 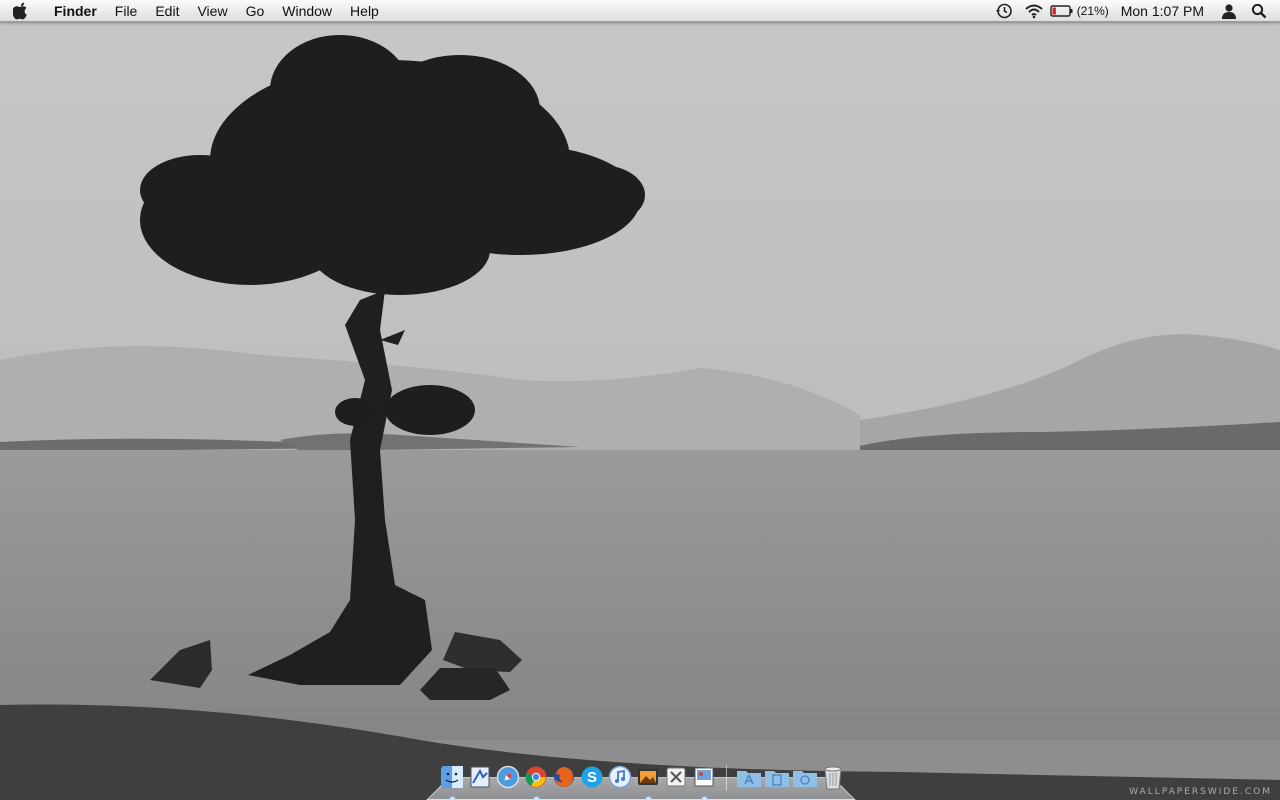 I want to click on battery-percentage: (21%), so click(x=1096, y=11).